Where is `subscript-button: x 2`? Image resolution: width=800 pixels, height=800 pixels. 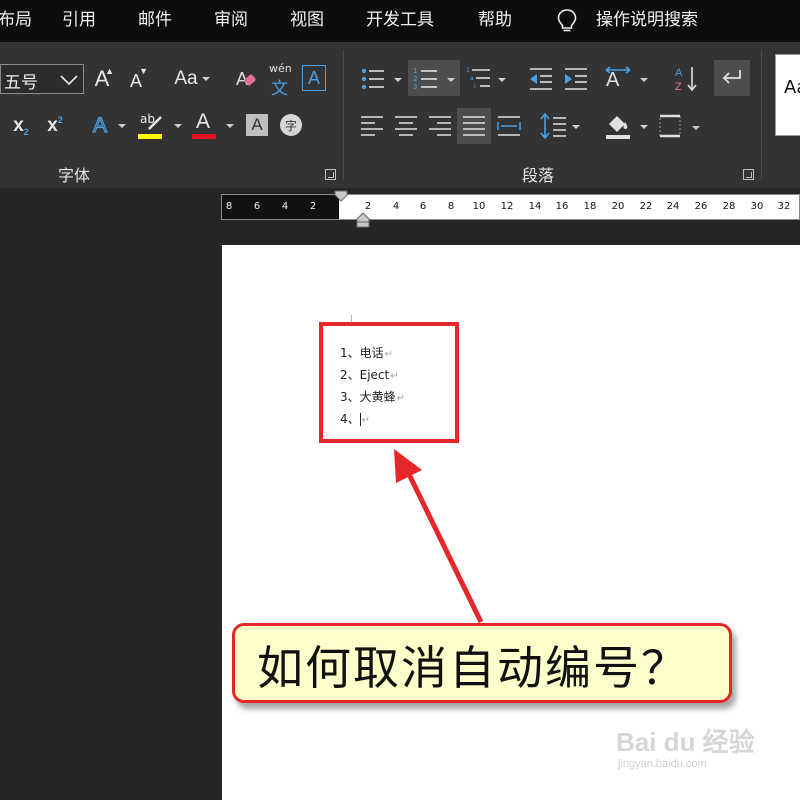 subscript-button: x 2 is located at coordinates (21, 126).